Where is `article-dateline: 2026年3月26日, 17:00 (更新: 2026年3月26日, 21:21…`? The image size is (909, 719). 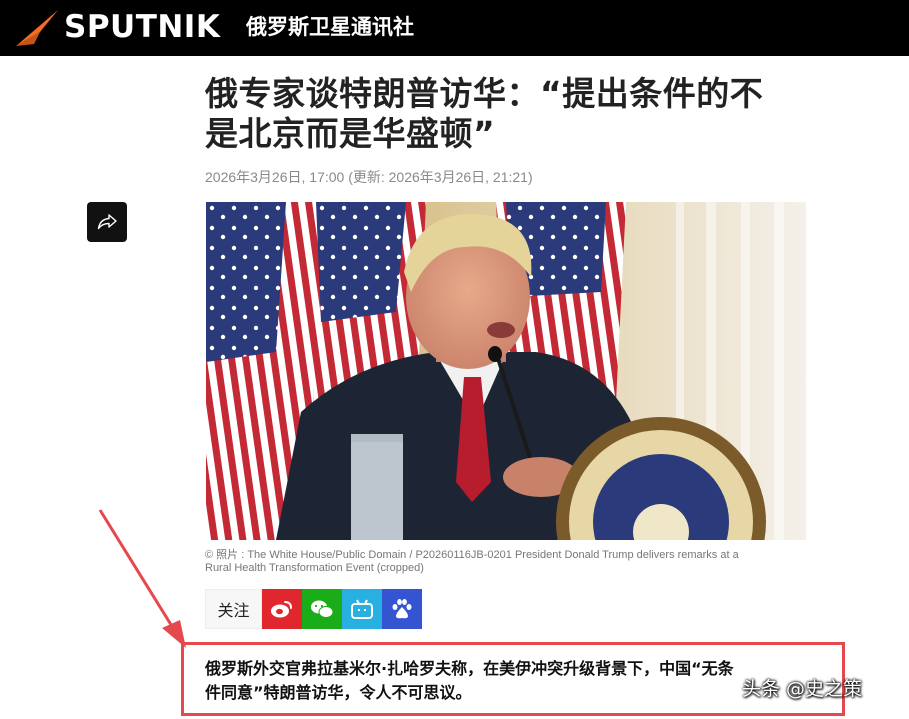
article-dateline: 2026年3月26日, 17:00 (更新: 2026年3月26日, 21:21… is located at coordinates (369, 177).